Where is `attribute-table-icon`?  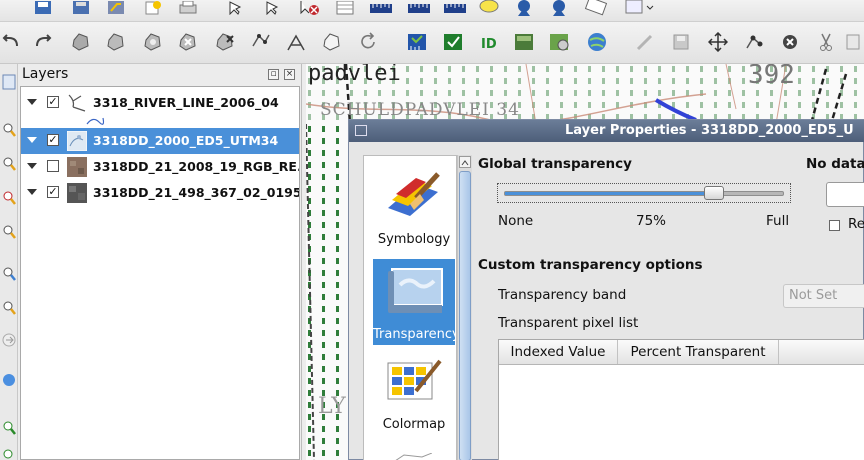 attribute-table-icon is located at coordinates (345, 8).